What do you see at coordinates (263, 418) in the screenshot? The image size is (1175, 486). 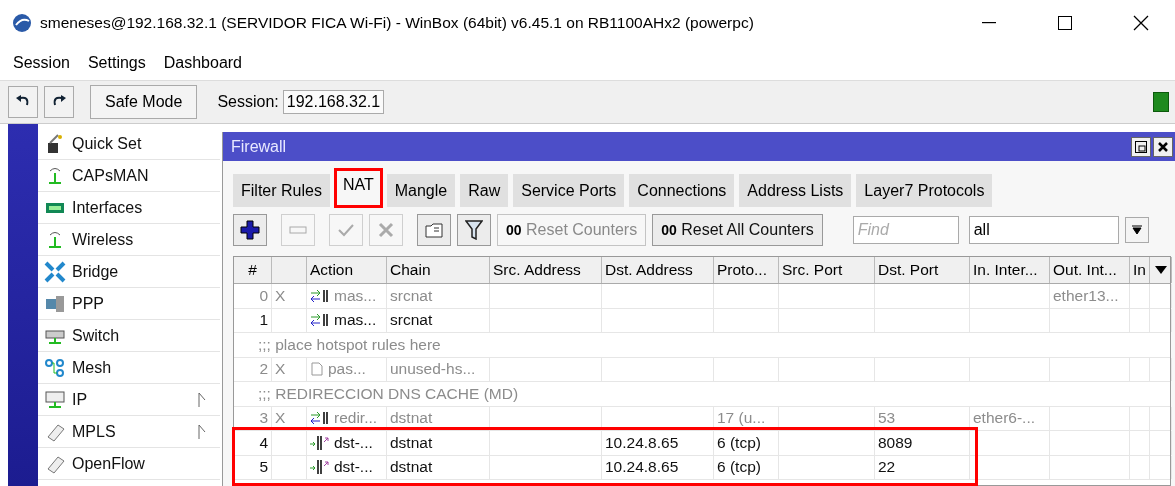 I see `table-cell: 3` at bounding box center [263, 418].